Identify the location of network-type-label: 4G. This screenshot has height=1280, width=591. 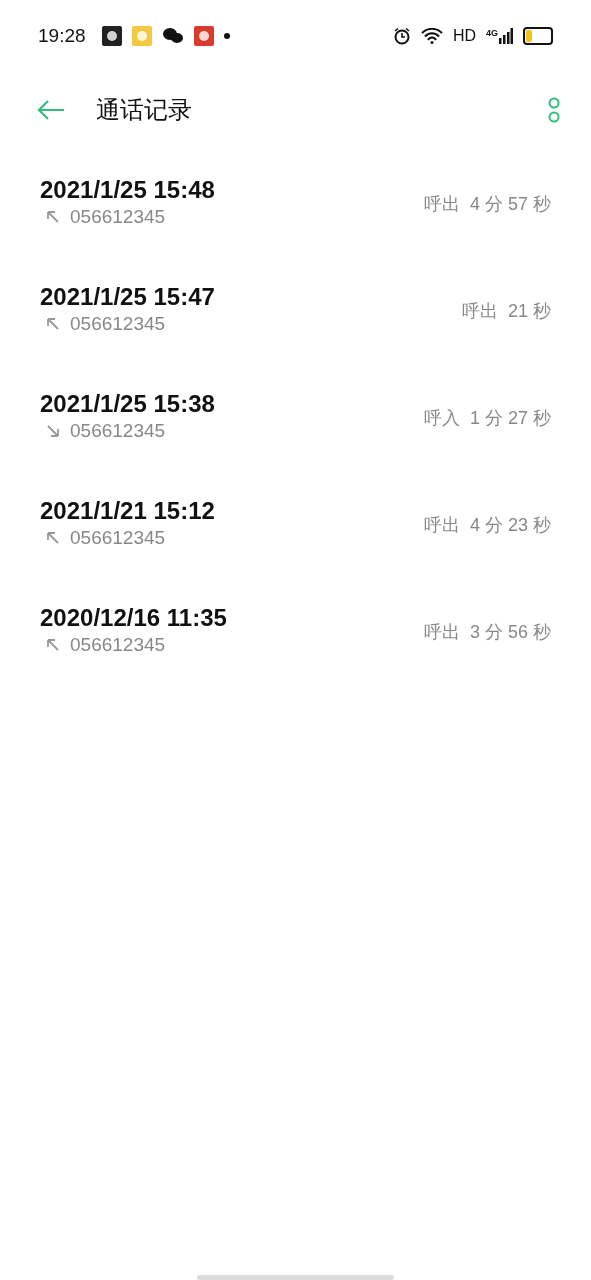
(492, 33).